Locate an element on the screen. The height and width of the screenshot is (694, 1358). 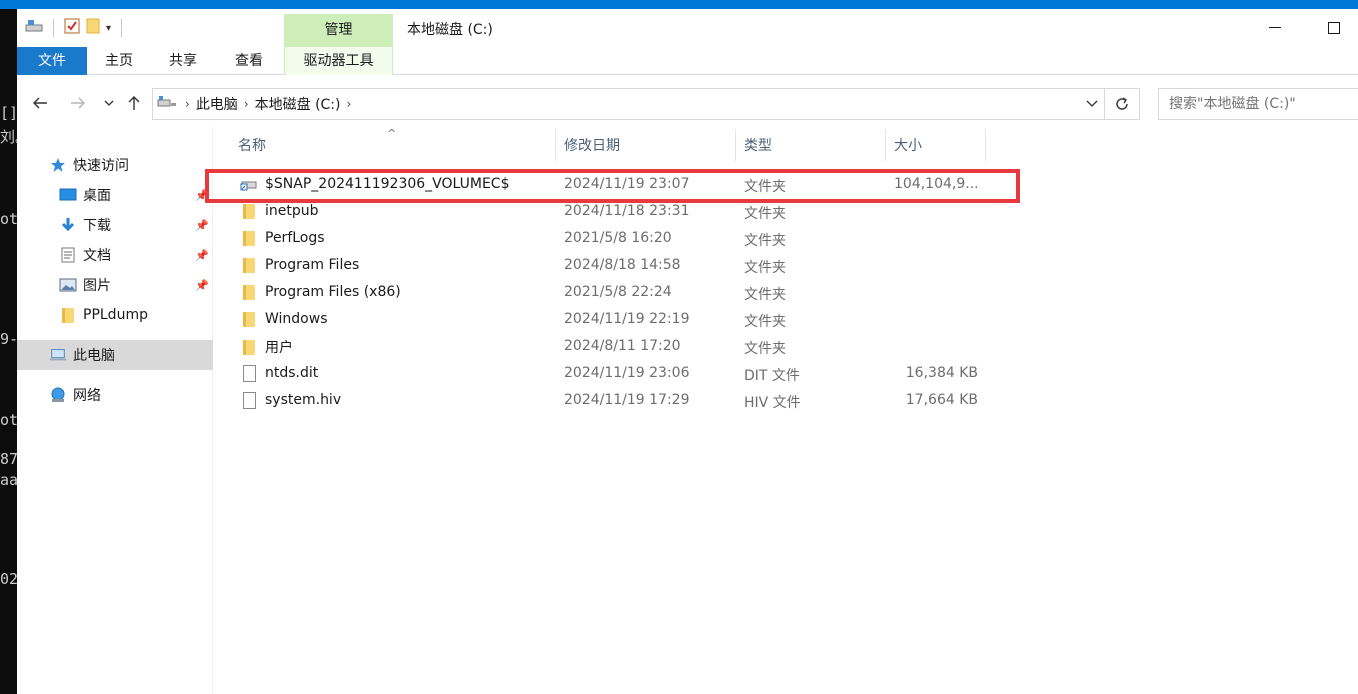
sidebar-item-network: 网络 is located at coordinates (115, 395).